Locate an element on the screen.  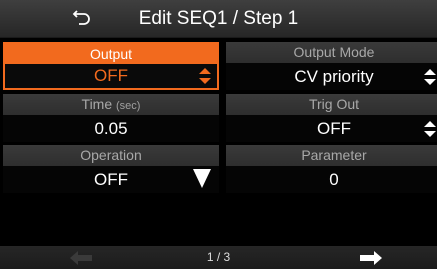
output-value-text: OFF is located at coordinates (111, 75).